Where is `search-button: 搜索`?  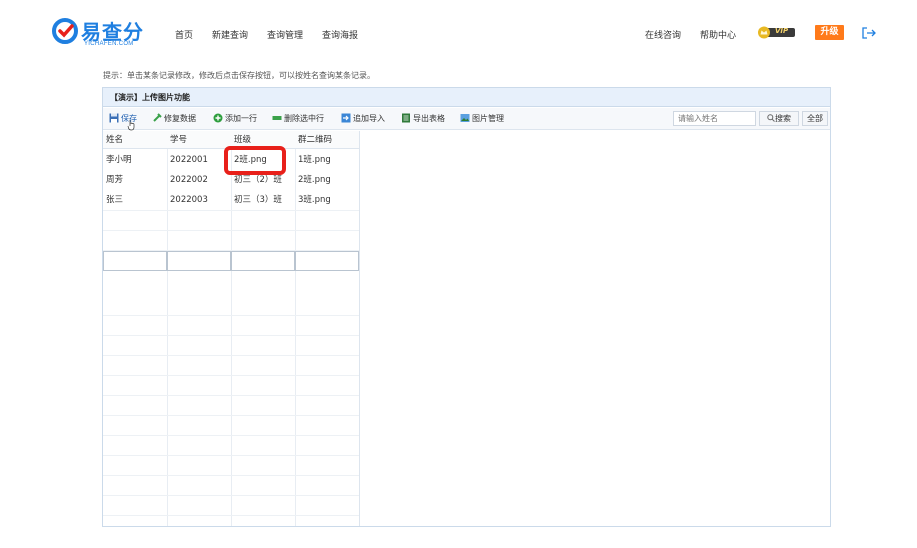
search-button: 搜索 is located at coordinates (779, 118).